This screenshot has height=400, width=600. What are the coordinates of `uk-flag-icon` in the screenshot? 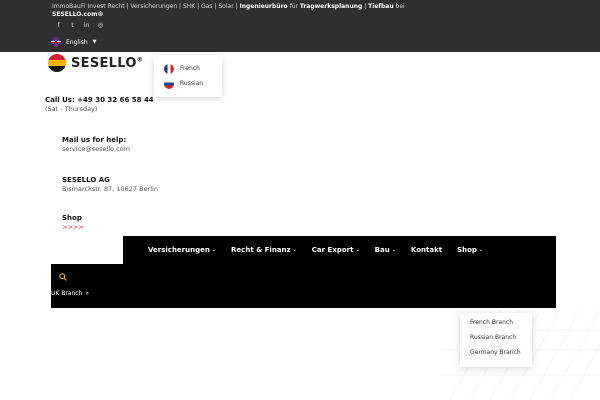 It's located at (56, 42).